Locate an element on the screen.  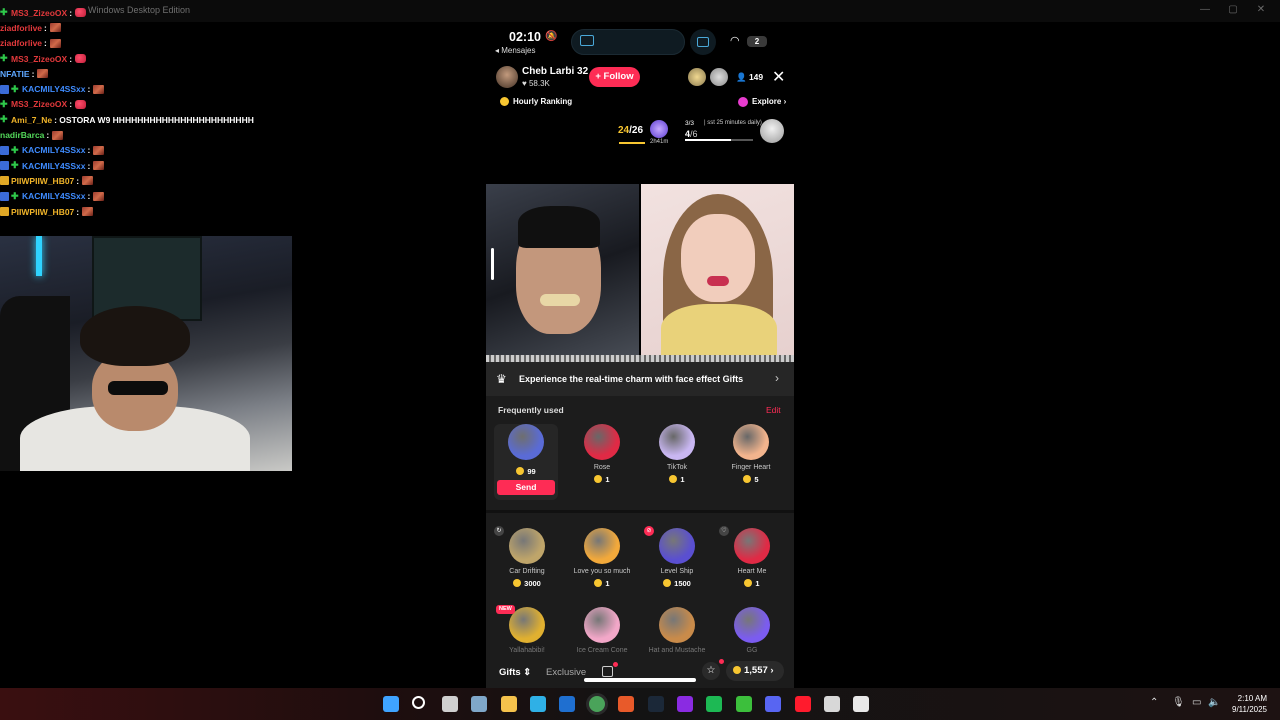
gift-item: TikTok 1 is located at coordinates (677, 460).